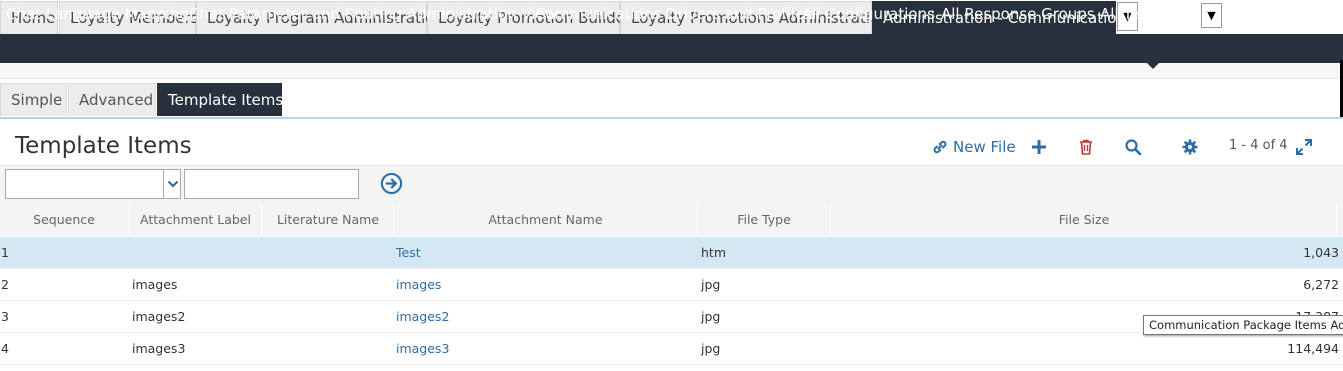 Image resolution: width=1343 pixels, height=371 pixels. I want to click on chevron-down-icon, so click(173, 184).